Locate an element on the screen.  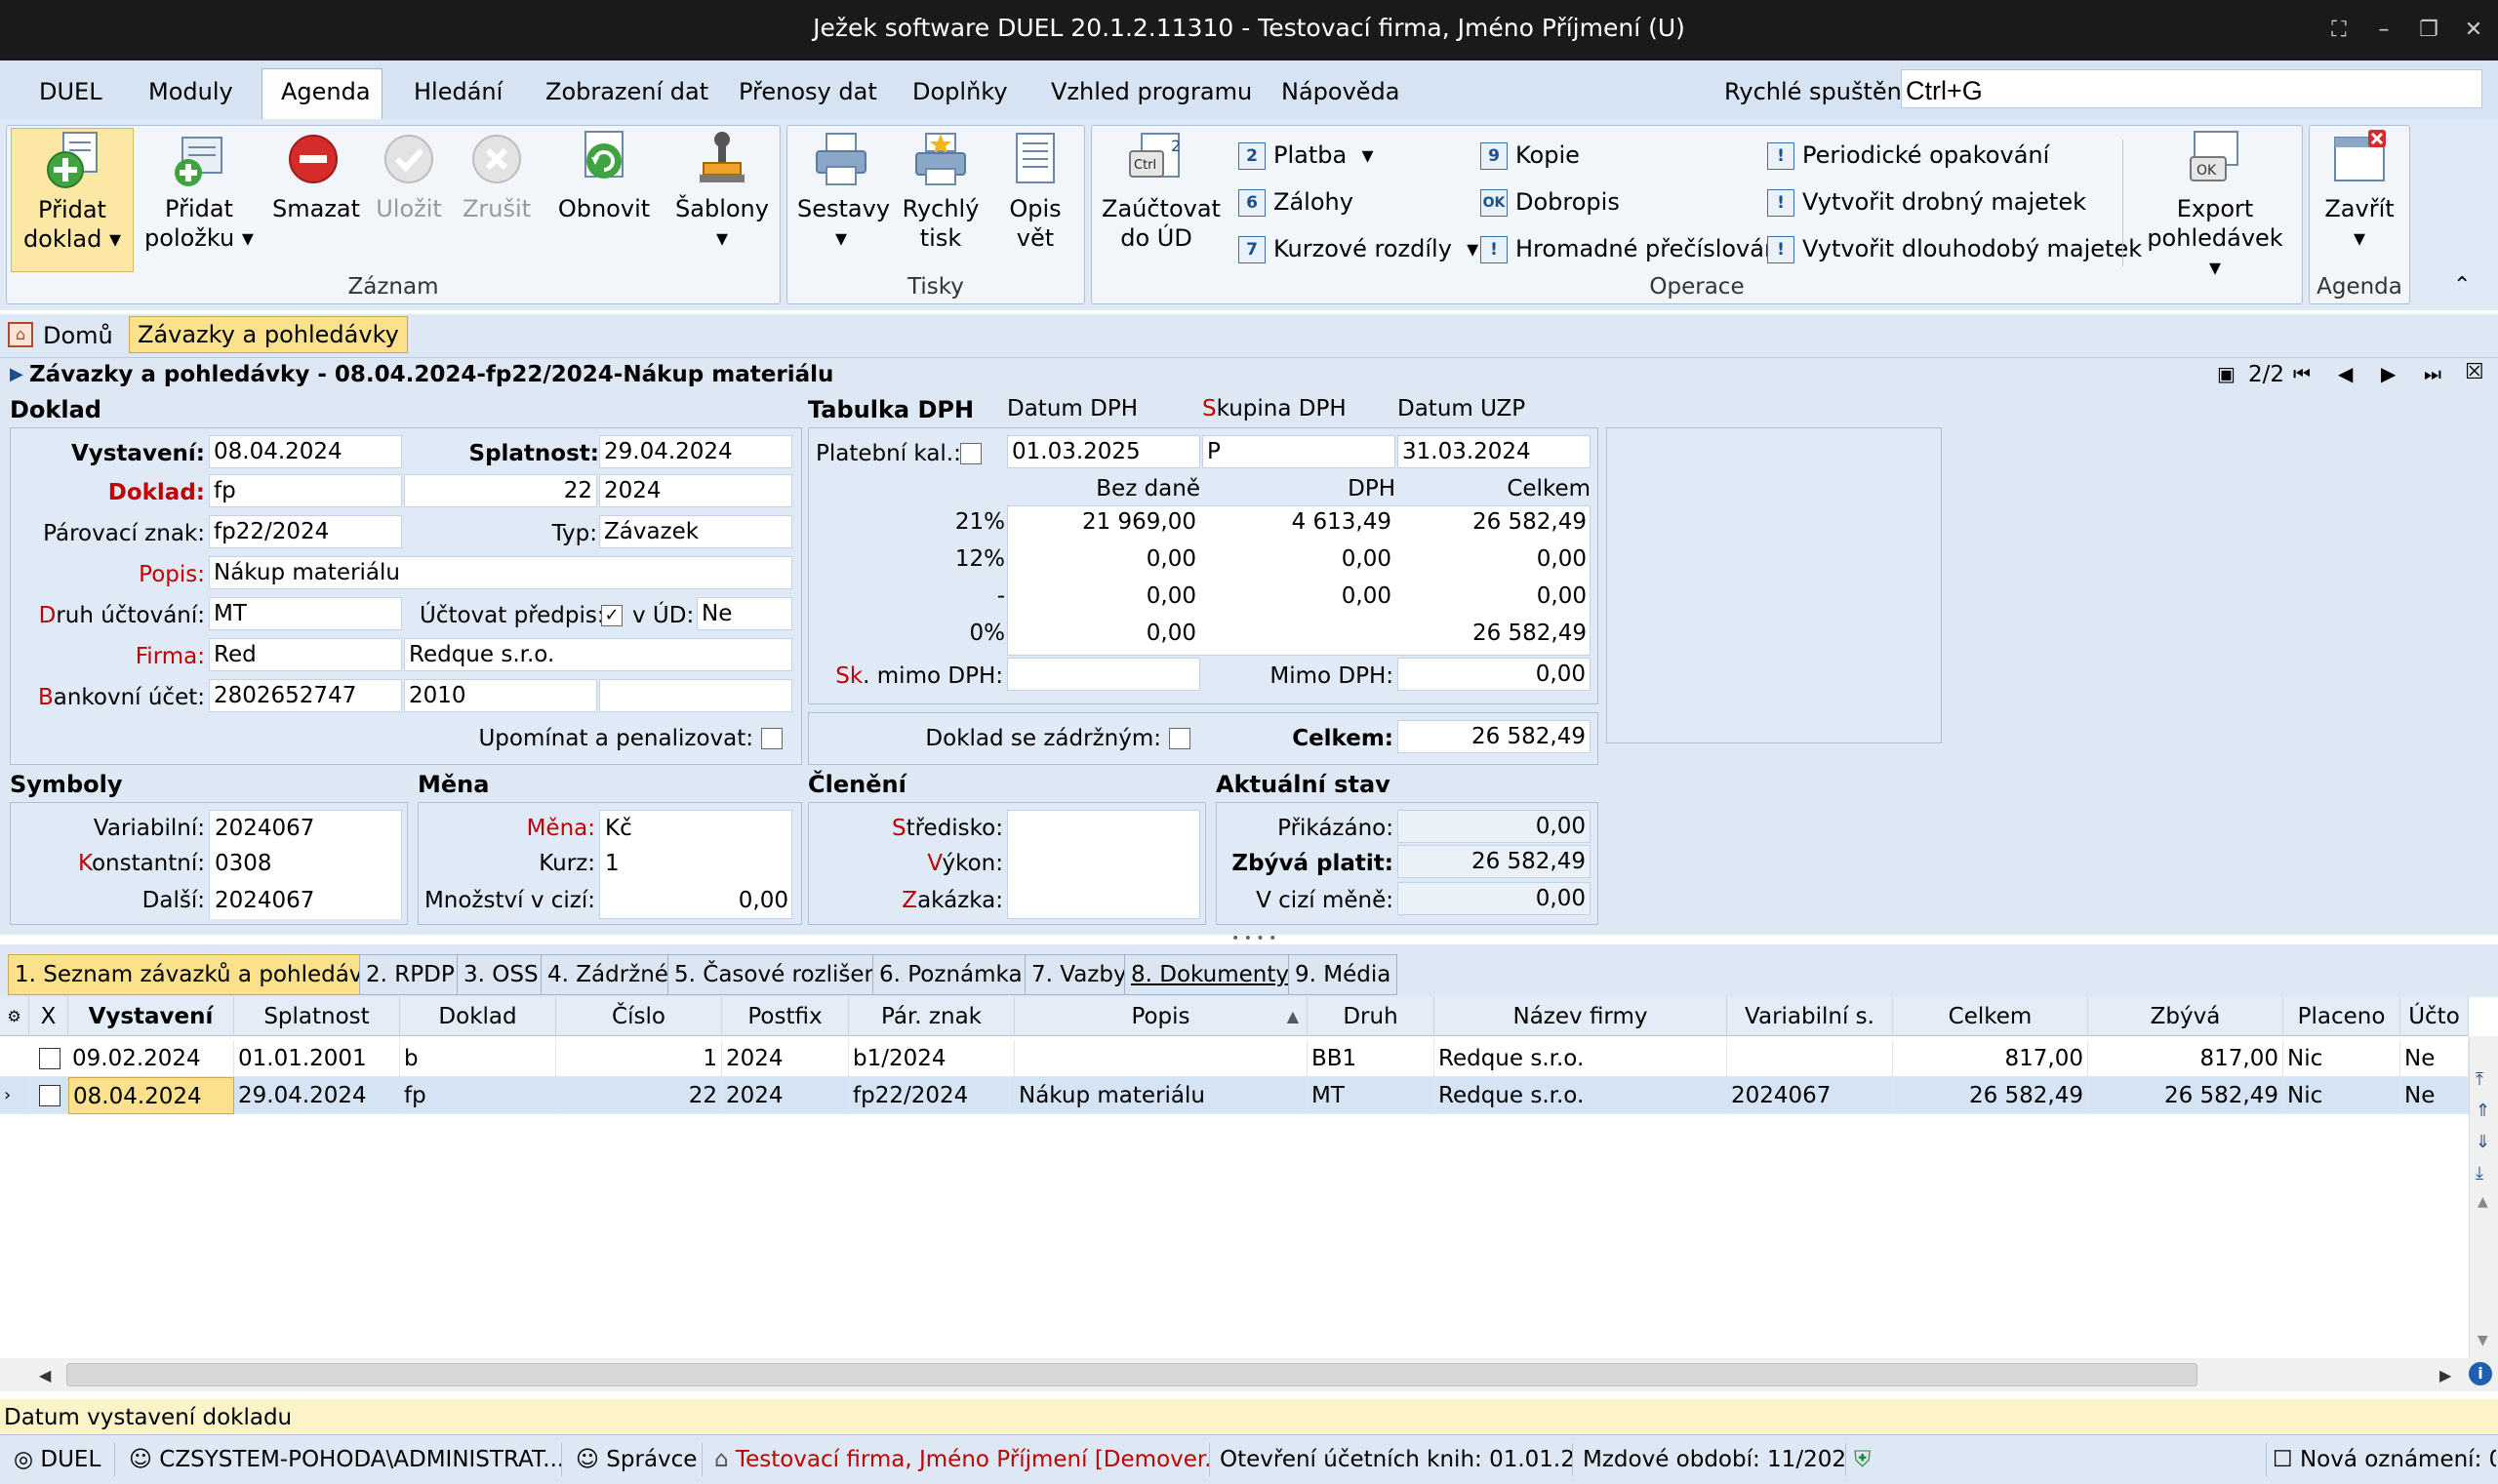
tab-seznam: 1. Seznam závazků a pohledávek is located at coordinates (202, 974).